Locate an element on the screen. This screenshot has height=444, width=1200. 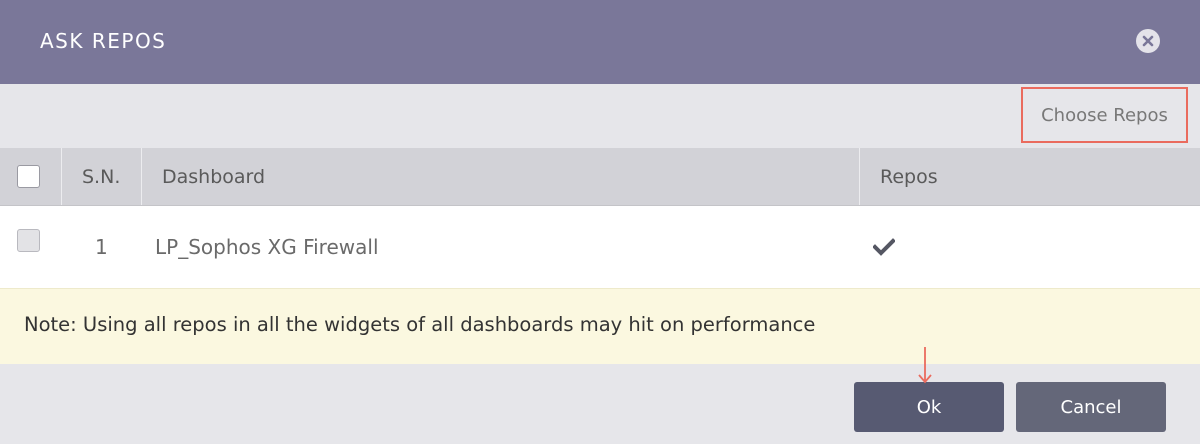
arrow-down-icon is located at coordinates (925, 365).